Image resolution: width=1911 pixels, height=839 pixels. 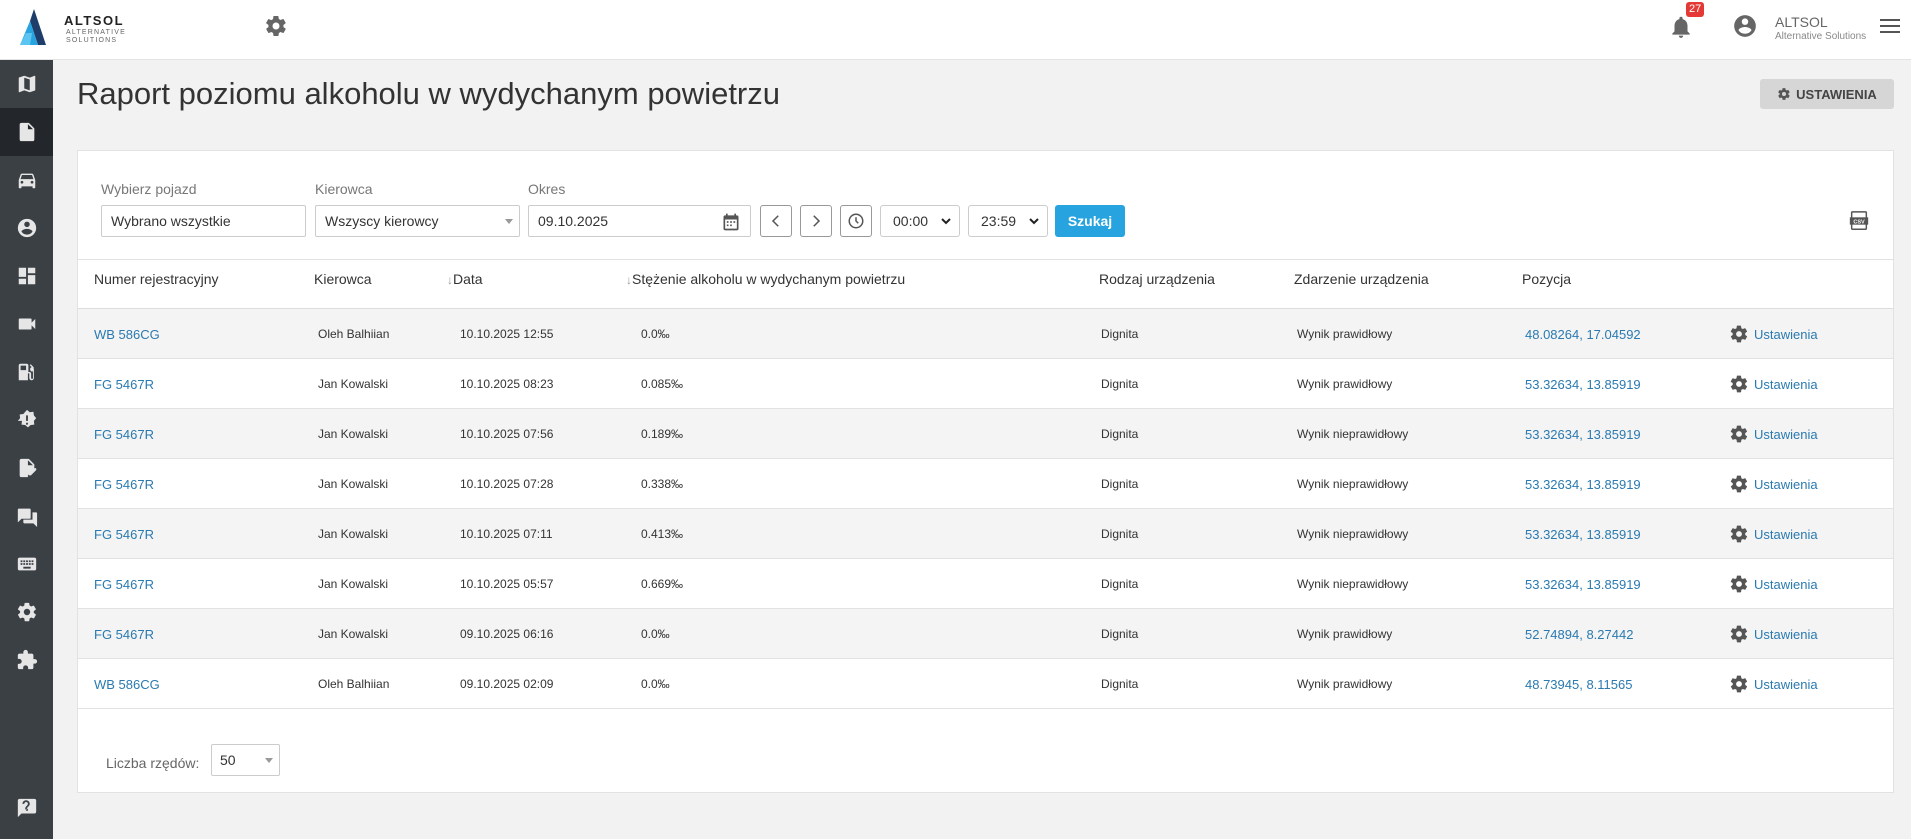 I want to click on position-link: 52.74894, 8.27442, so click(x=1579, y=634).